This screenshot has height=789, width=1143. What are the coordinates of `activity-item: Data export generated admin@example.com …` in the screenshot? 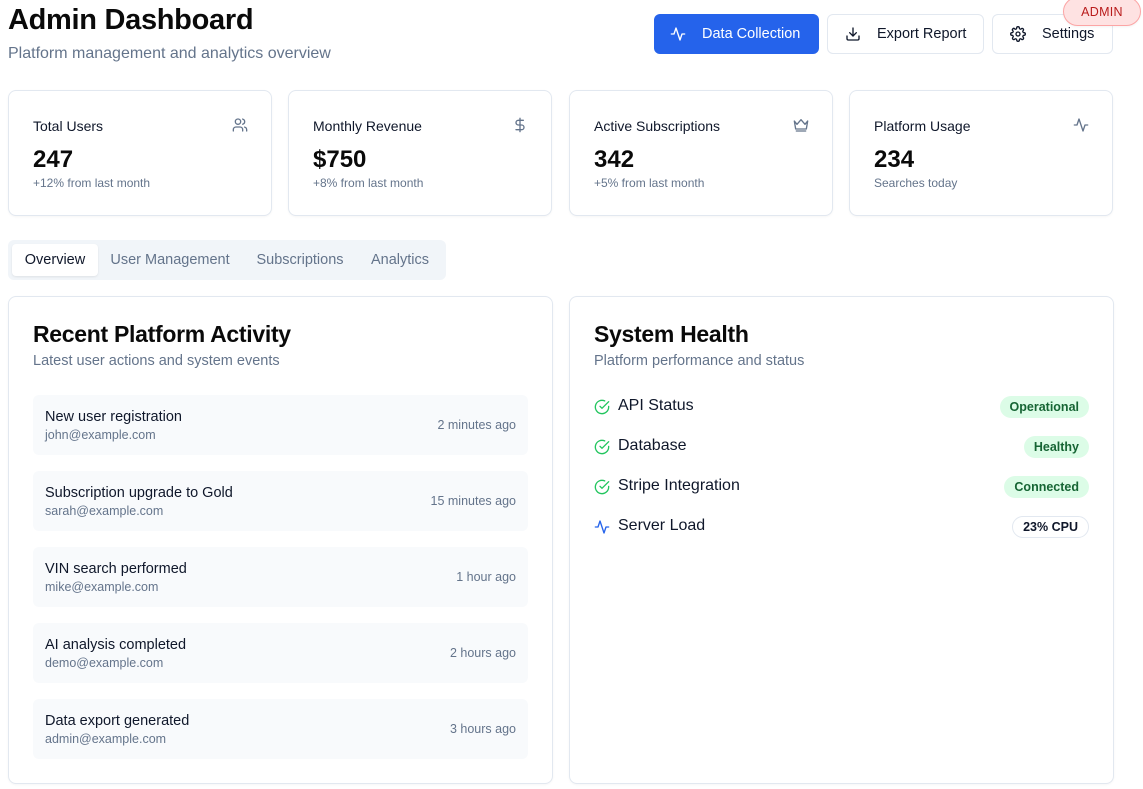 It's located at (280, 729).